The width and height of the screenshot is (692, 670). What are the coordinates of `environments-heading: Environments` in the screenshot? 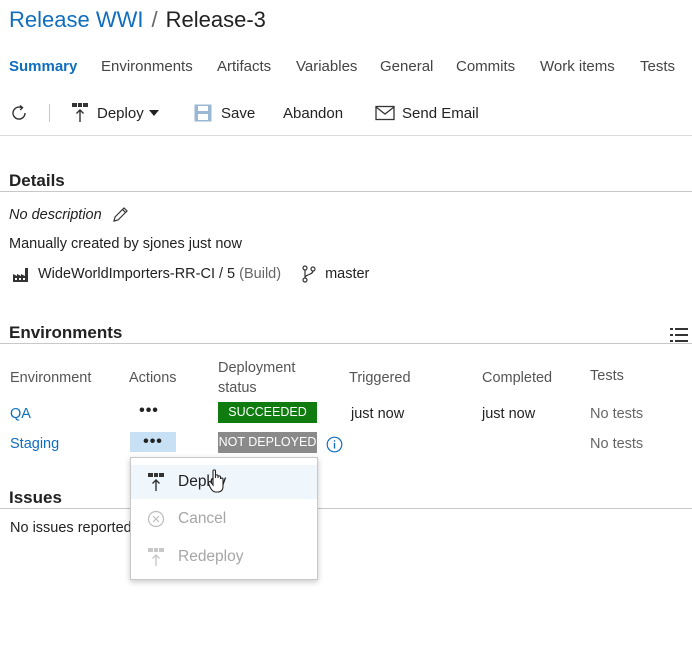 It's located at (66, 332).